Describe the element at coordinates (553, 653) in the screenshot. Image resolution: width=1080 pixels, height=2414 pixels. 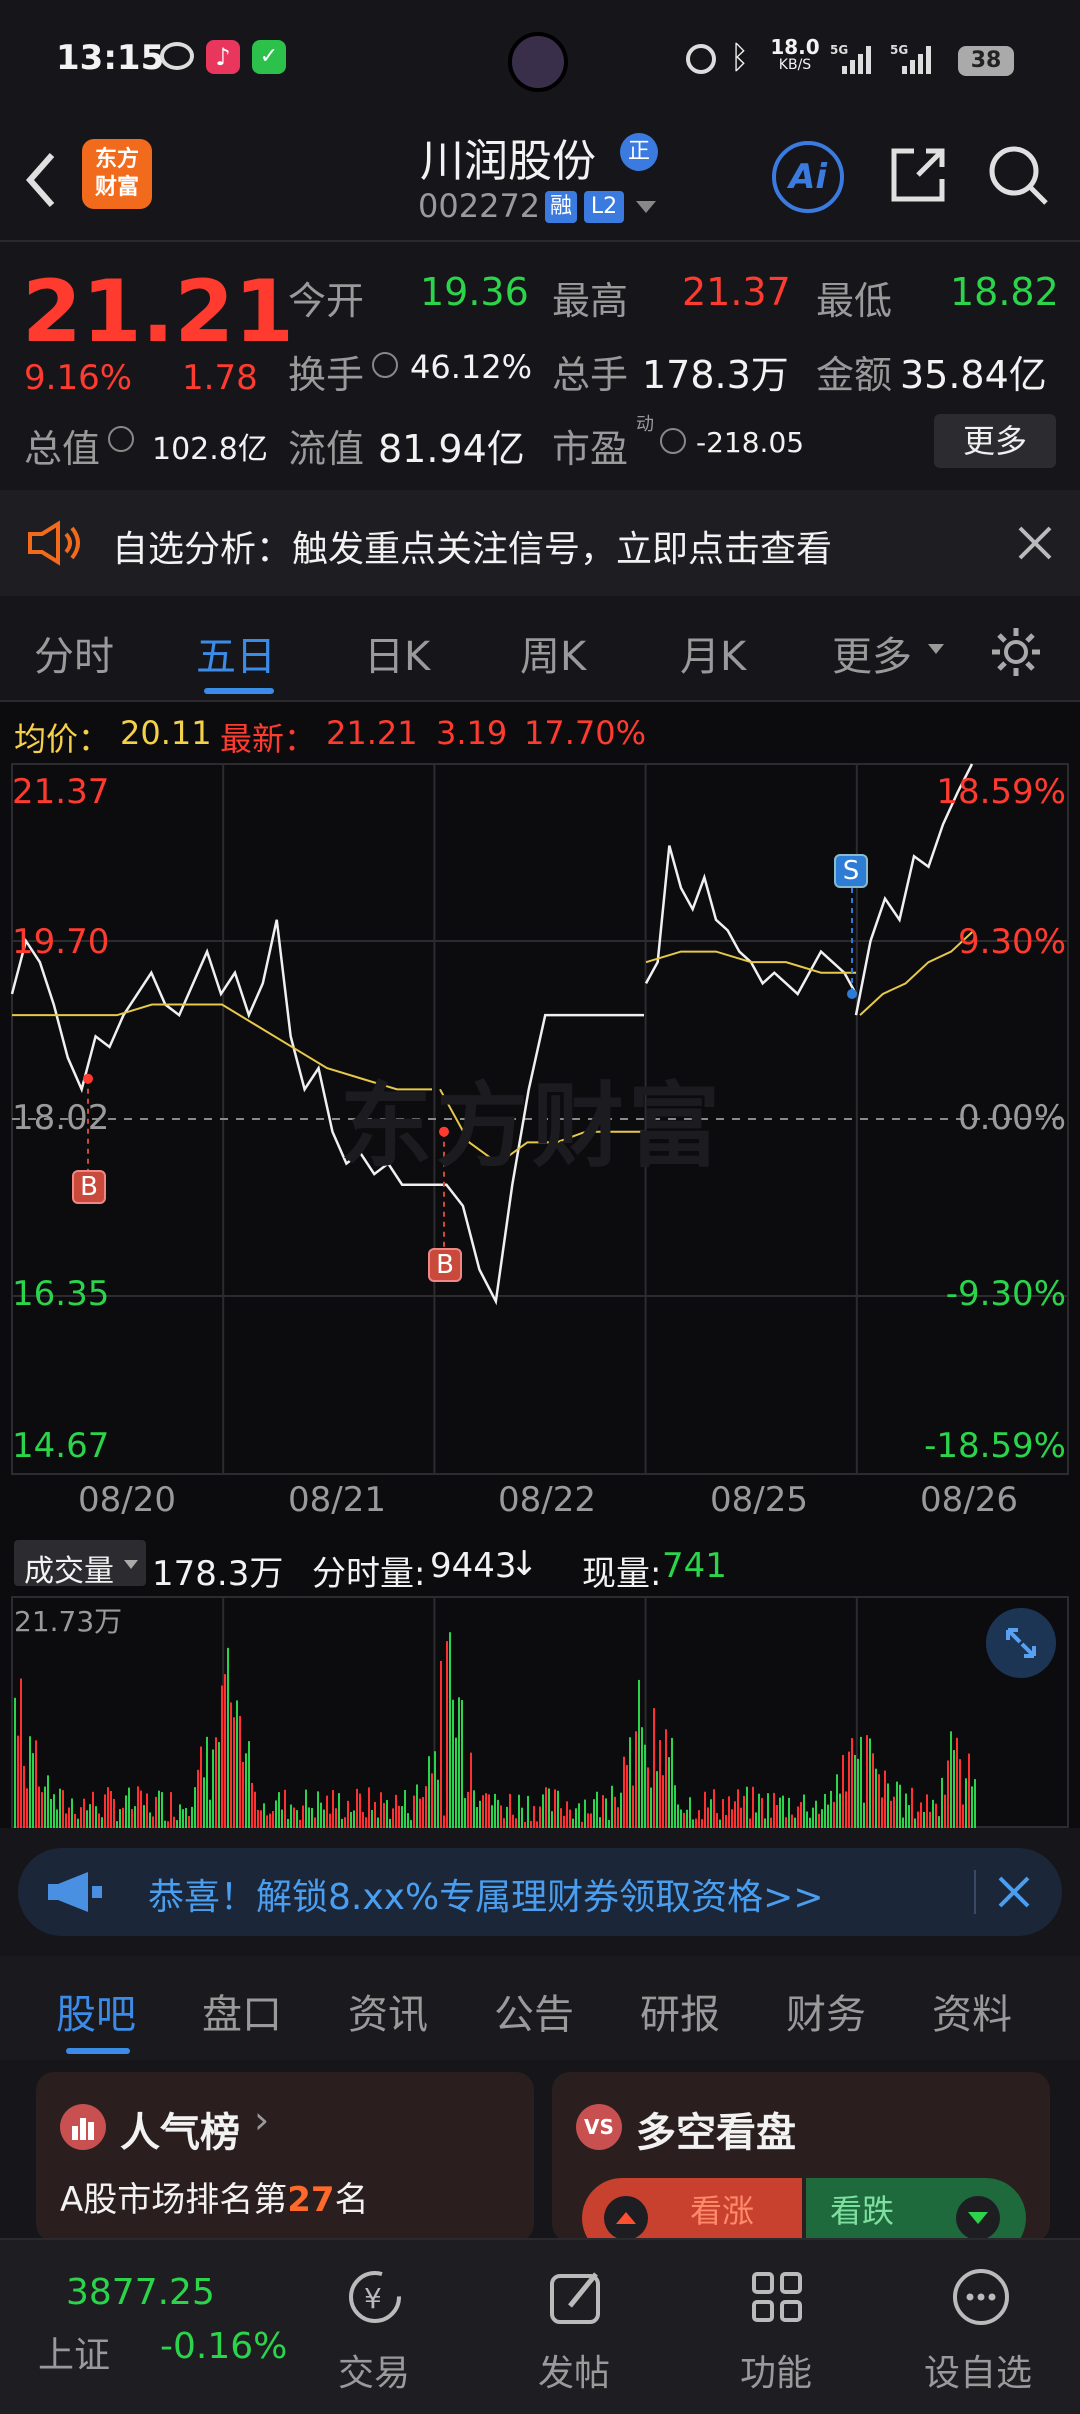
I see `tab-weekly-k: 周K` at that location.